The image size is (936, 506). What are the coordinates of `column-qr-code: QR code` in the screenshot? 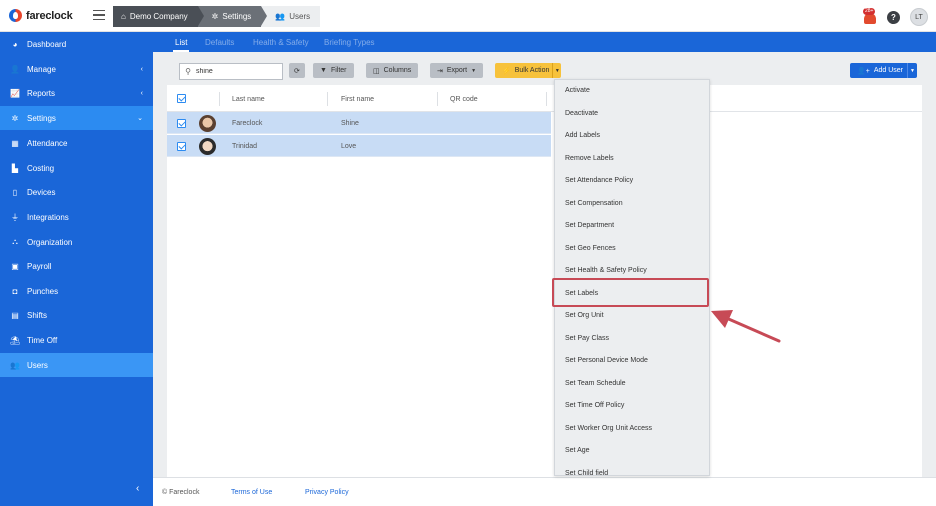 It's located at (464, 99).